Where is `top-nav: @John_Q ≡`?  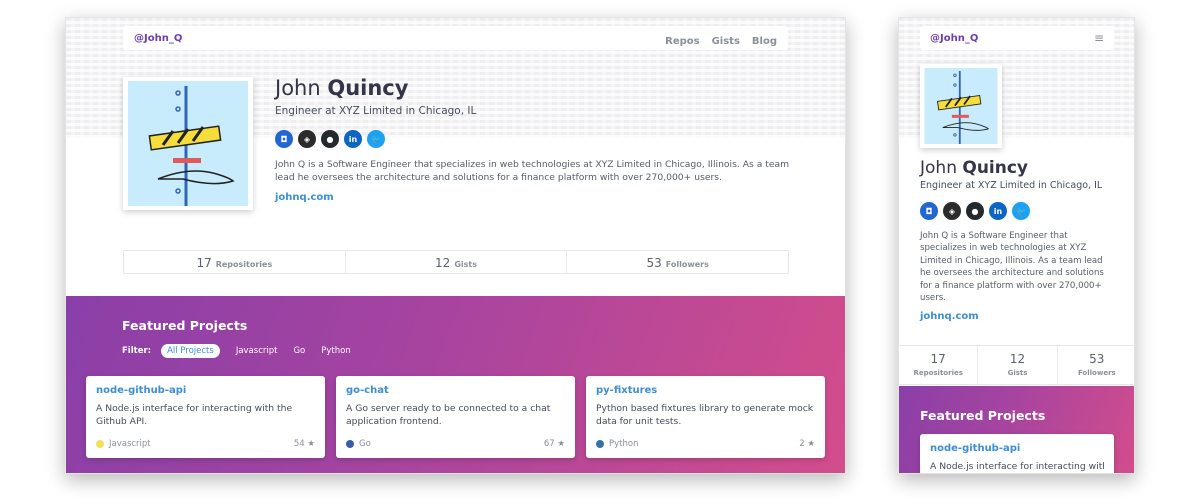
top-nav: @John_Q ≡ is located at coordinates (1017, 38).